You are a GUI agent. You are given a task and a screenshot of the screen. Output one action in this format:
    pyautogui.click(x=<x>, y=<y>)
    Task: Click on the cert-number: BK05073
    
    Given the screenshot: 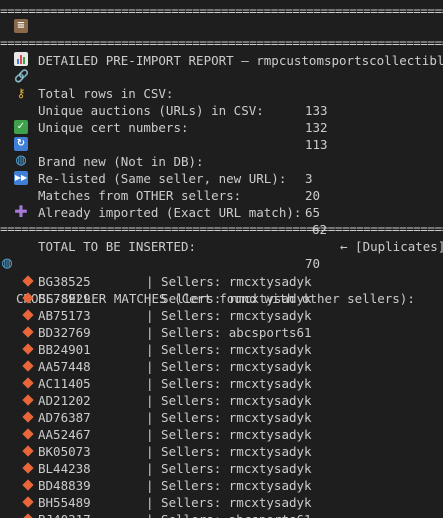 What is the action you would take?
    pyautogui.click(x=64, y=451)
    